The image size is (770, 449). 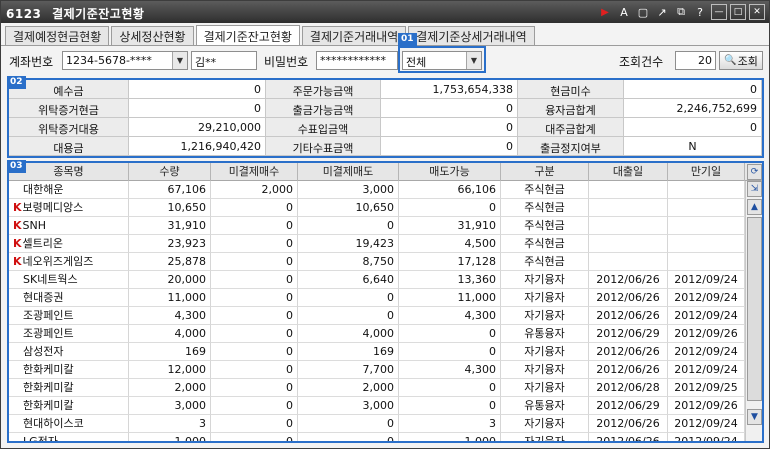 I want to click on font-icon: A, so click(x=624, y=12).